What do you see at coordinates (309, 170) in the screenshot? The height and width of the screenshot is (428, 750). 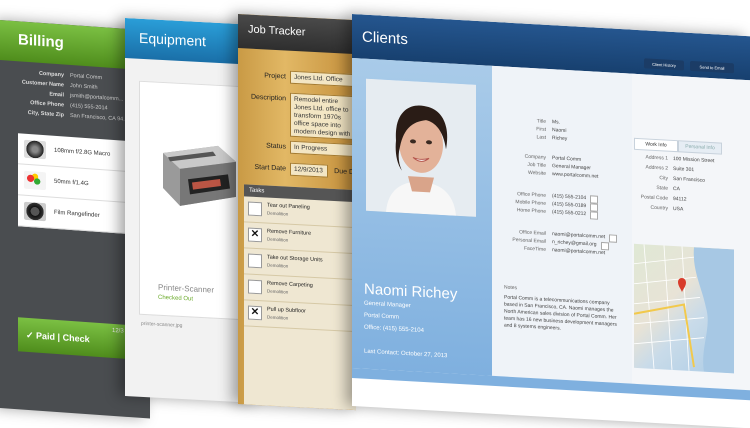 I see `start-date-field: 12/9/2013` at bounding box center [309, 170].